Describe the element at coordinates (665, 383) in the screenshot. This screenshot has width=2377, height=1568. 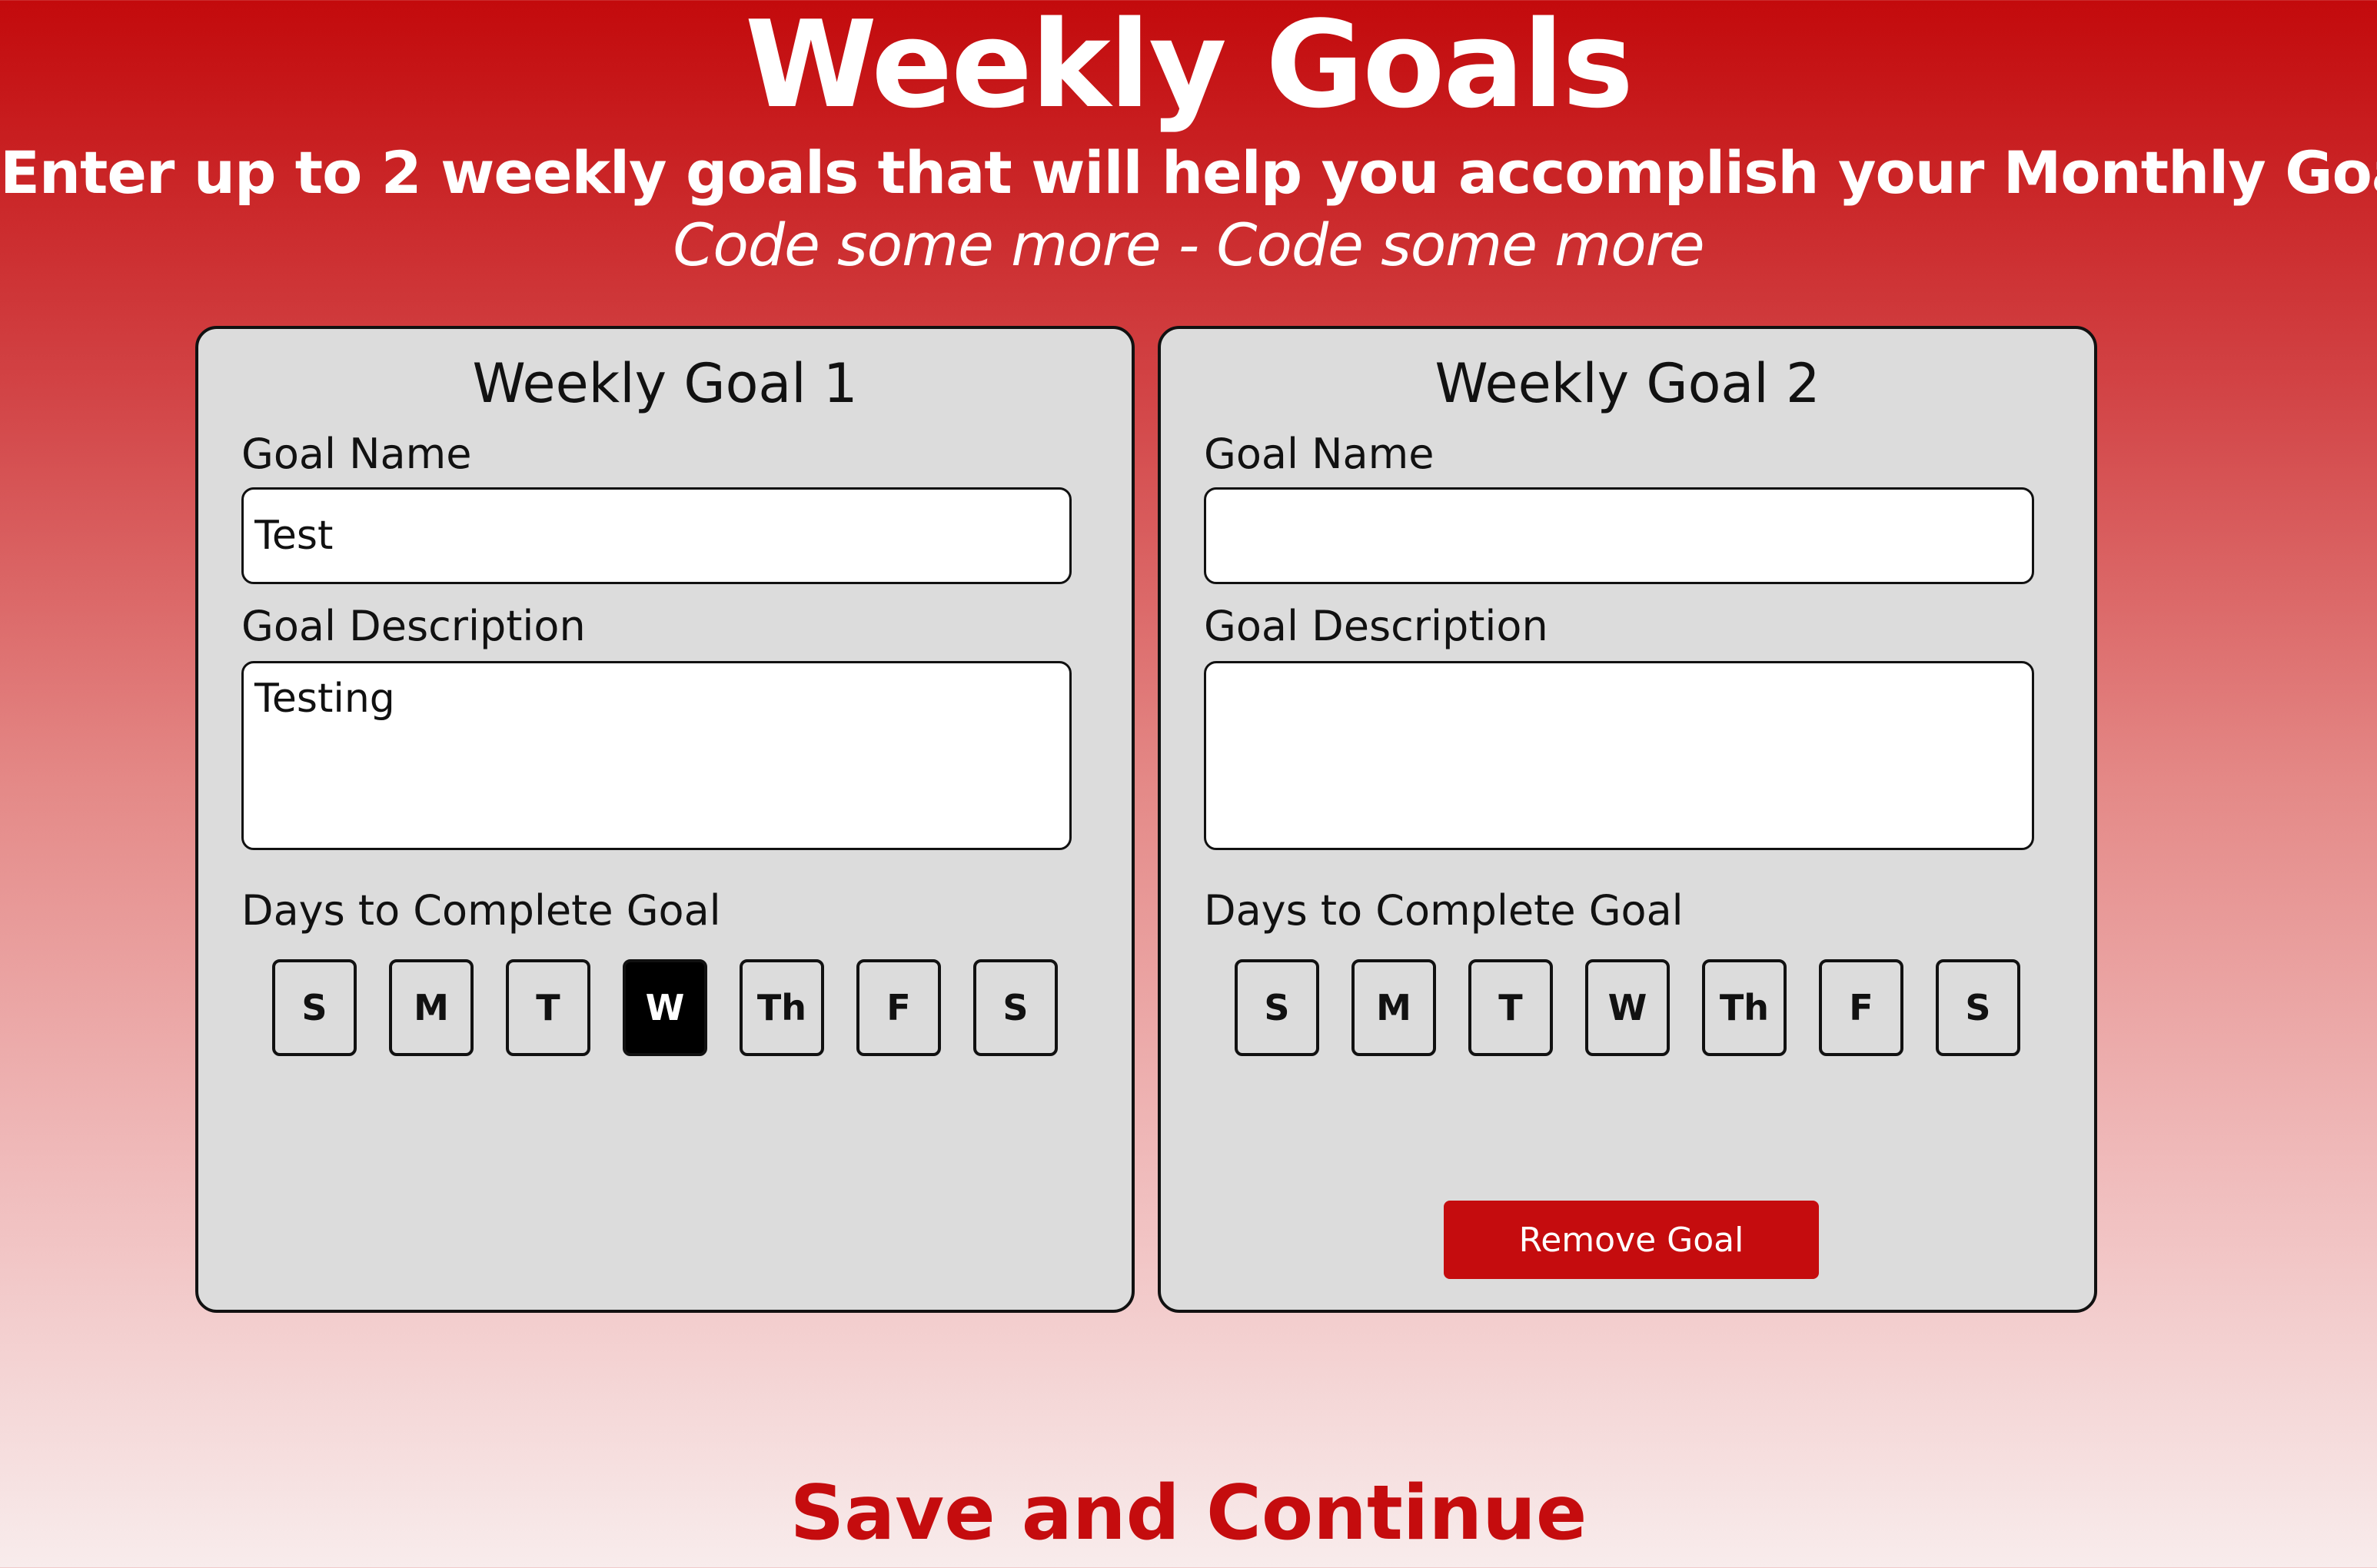
I see `card-title: Weekly Goal 1` at that location.